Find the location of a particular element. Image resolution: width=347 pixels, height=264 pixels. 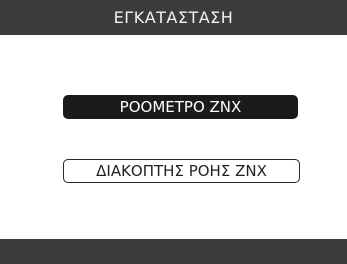

header-bar: ΕΓΚΑΤΑΣΤΑΣΗ is located at coordinates (173, 17).